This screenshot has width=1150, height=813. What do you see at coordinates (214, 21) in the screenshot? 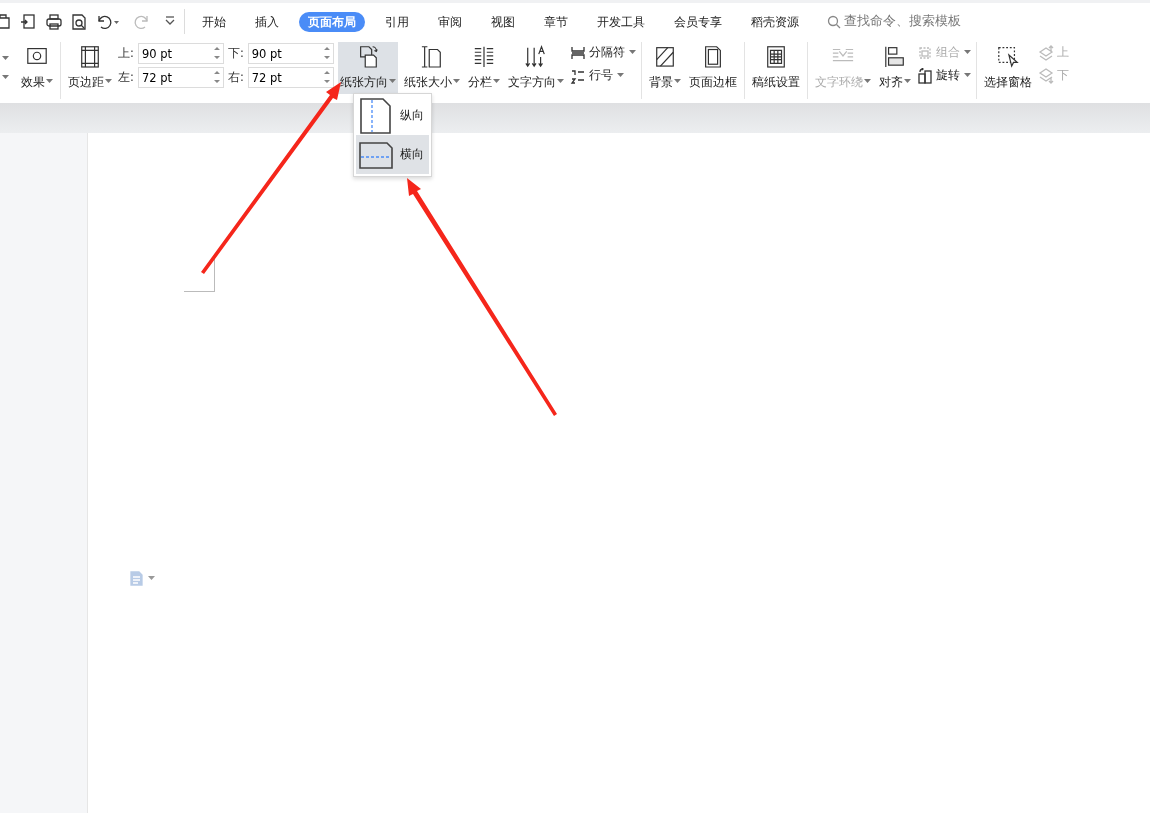
I see `ribbon-tab: 开始` at bounding box center [214, 21].